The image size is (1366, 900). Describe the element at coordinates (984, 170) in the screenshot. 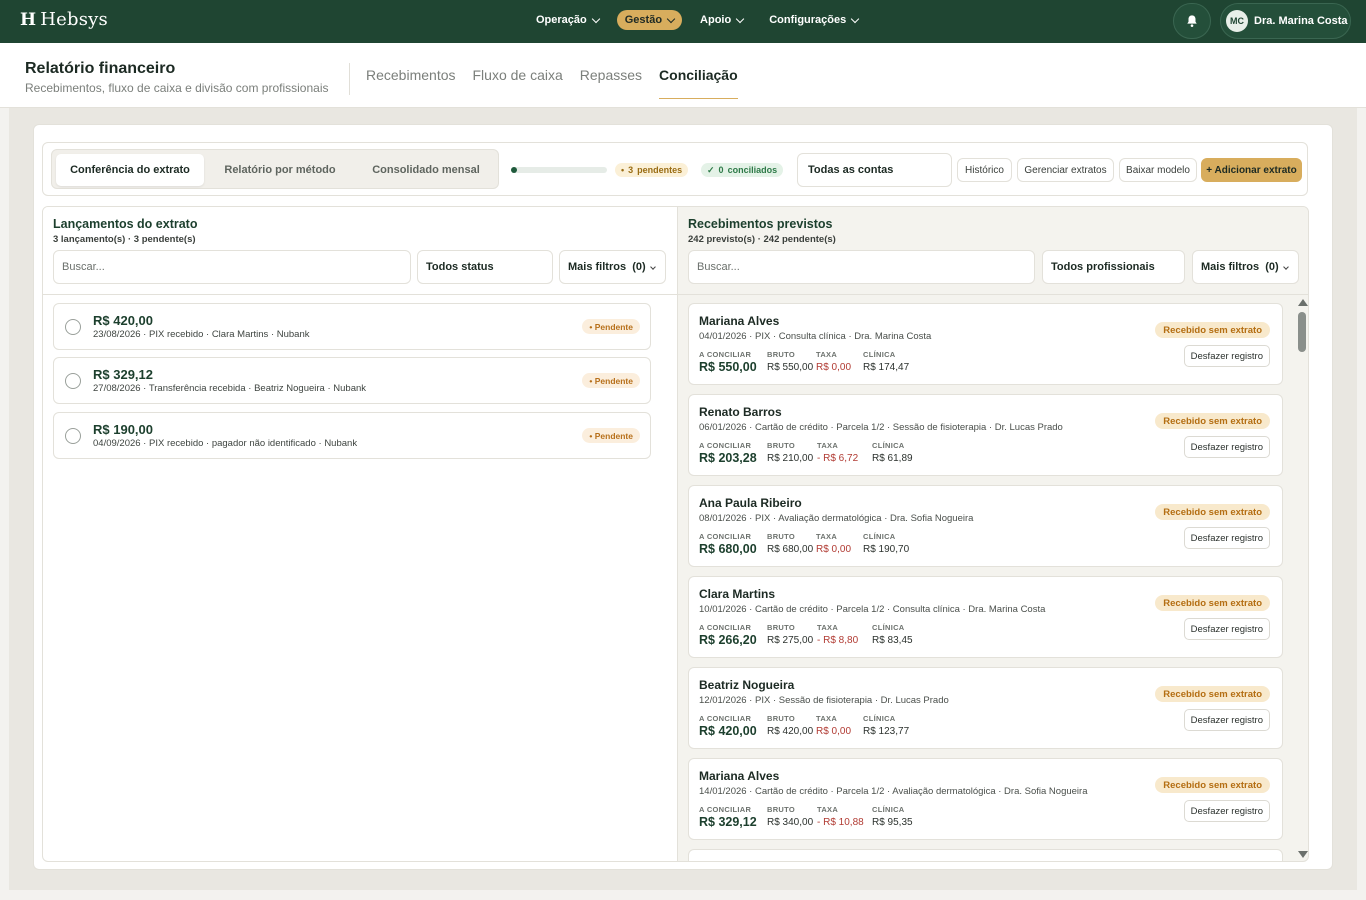

I see `history-button: Histórico` at that location.